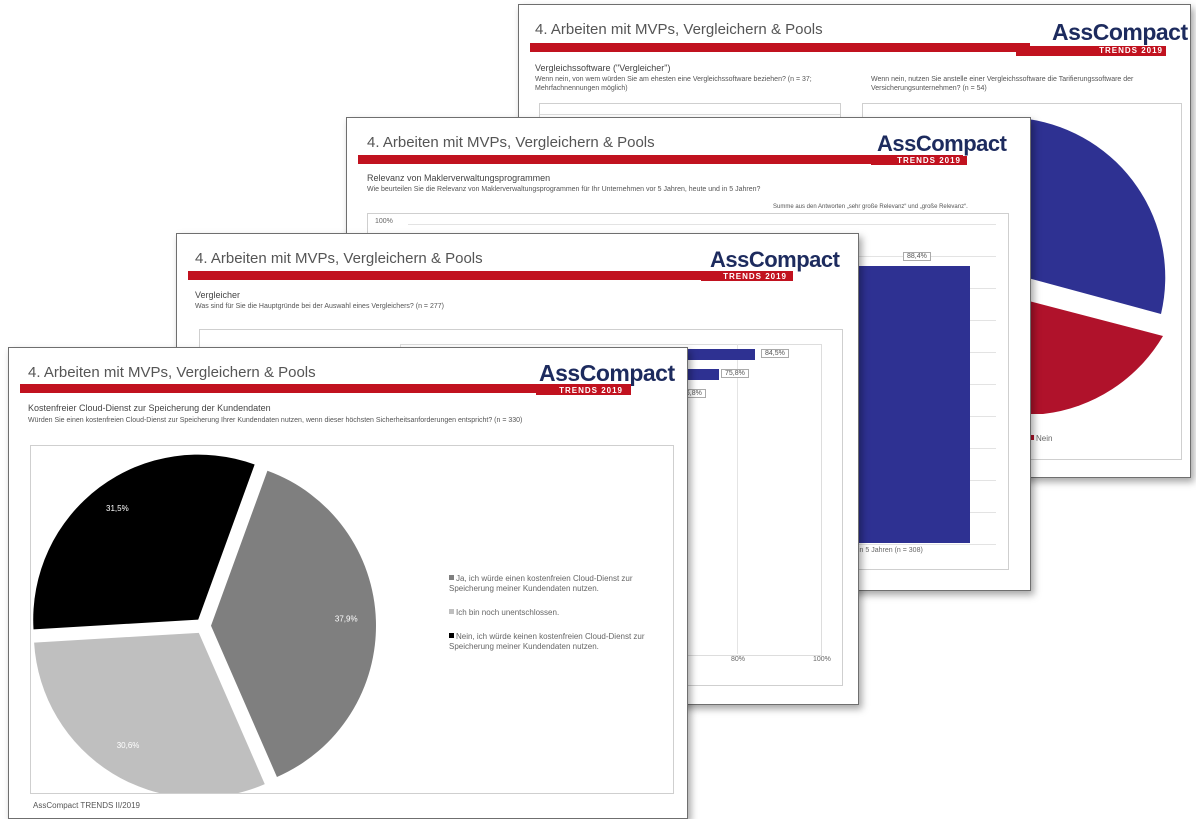  Describe the element at coordinates (690, 114) in the screenshot. I see `gridline` at that location.